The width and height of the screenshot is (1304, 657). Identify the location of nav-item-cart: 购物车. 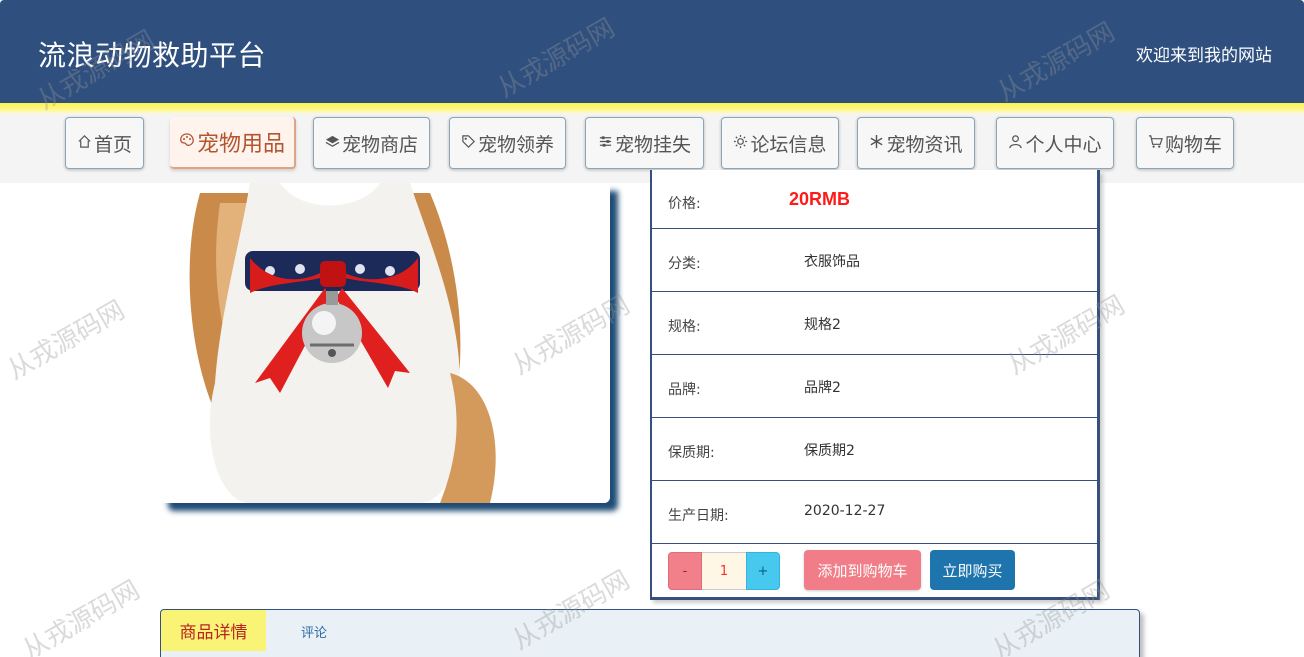
(1185, 143).